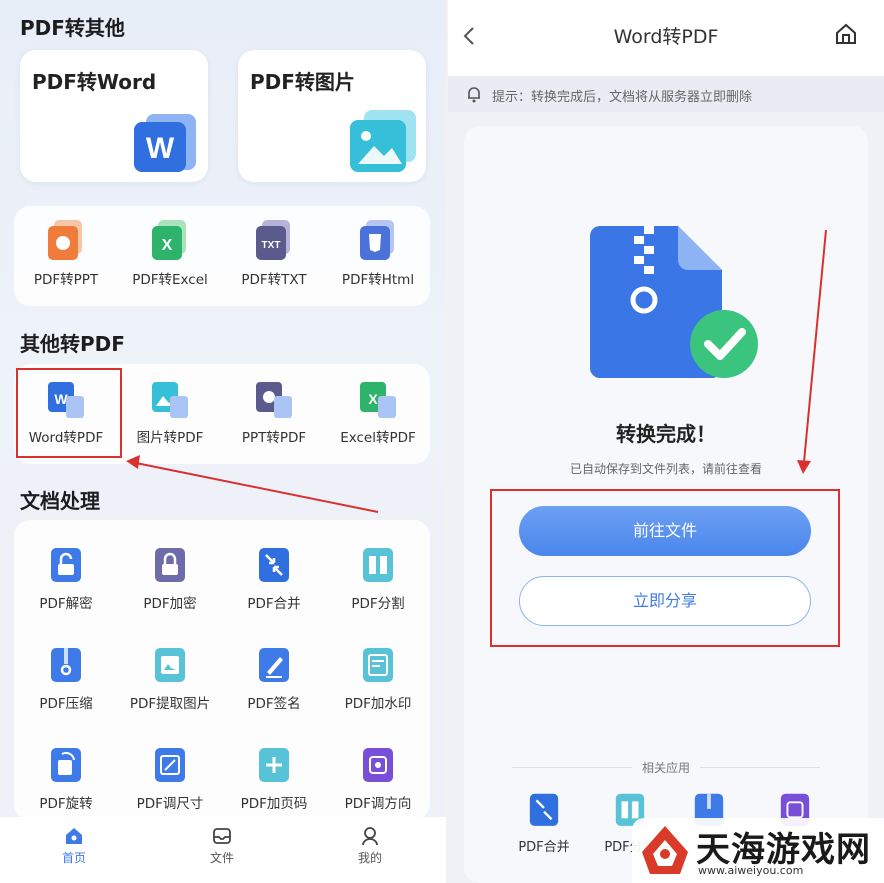 Image resolution: width=884 pixels, height=883 pixels. I want to click on pdf-extract-image-tile: PDF提取图片, so click(170, 679).